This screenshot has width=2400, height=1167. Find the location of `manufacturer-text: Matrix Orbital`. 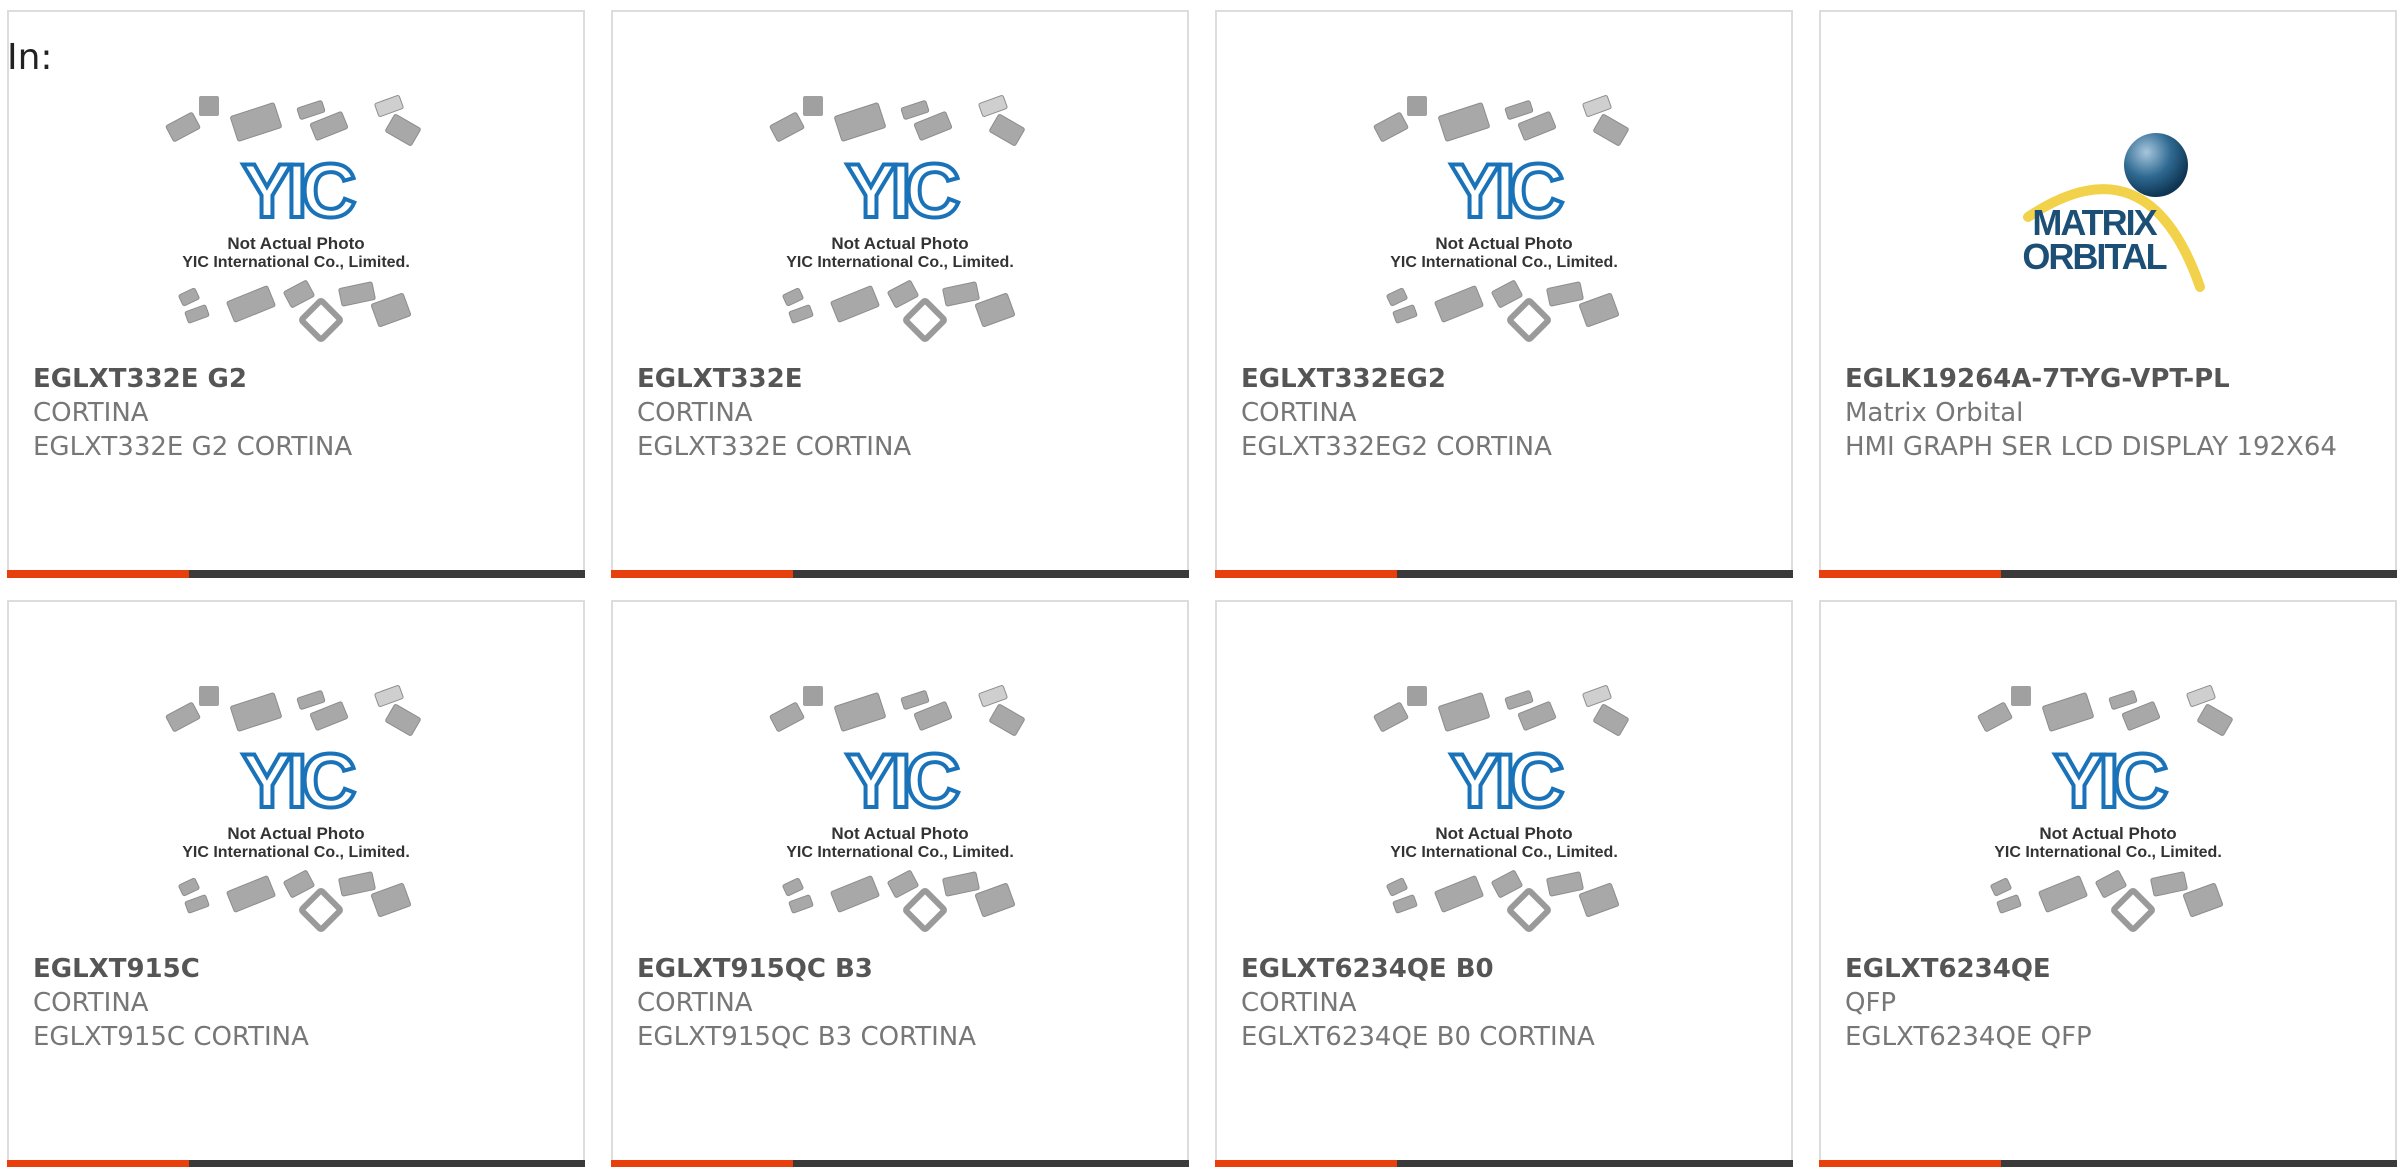

manufacturer-text: Matrix Orbital is located at coordinates (1934, 413).